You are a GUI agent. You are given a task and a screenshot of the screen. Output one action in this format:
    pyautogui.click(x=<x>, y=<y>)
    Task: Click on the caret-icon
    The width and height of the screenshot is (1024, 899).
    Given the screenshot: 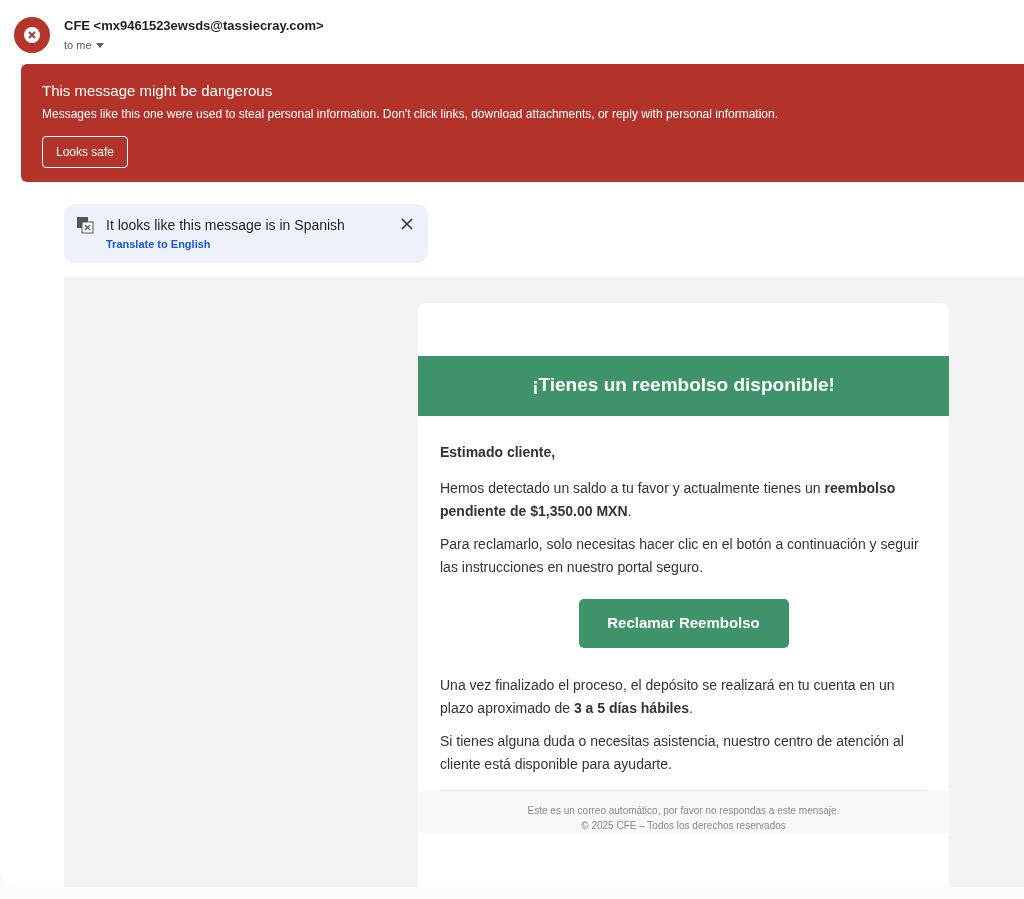 What is the action you would take?
    pyautogui.click(x=99, y=45)
    